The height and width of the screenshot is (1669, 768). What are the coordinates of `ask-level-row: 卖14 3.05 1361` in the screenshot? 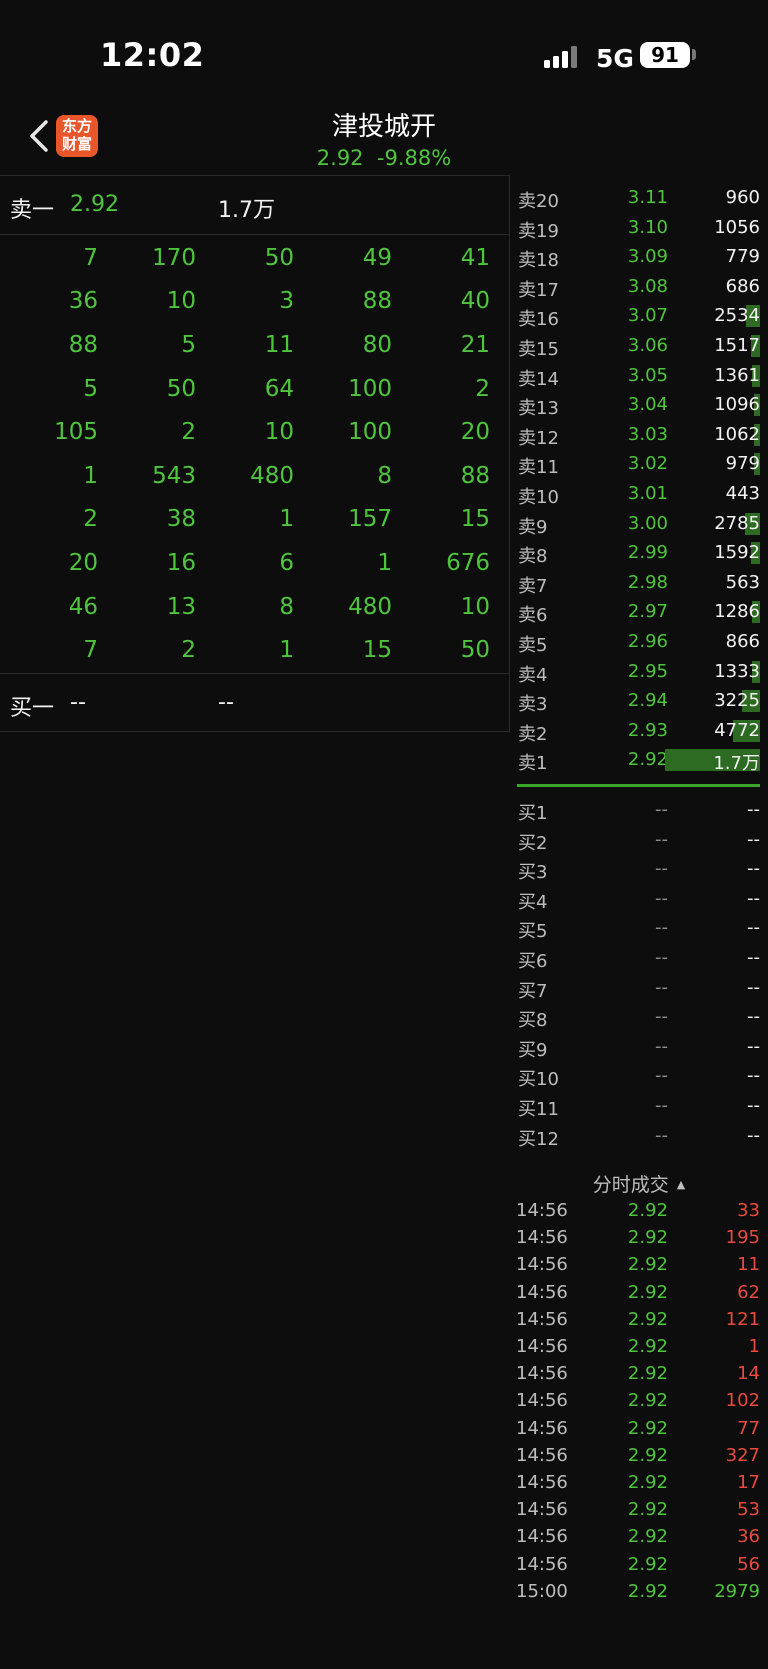 It's located at (639, 376).